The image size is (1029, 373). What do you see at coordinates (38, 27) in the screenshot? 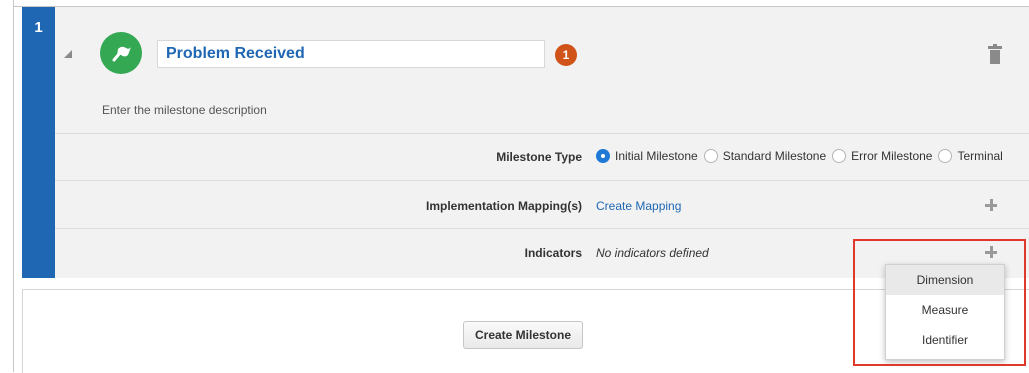
I see `milestone-number: 1` at bounding box center [38, 27].